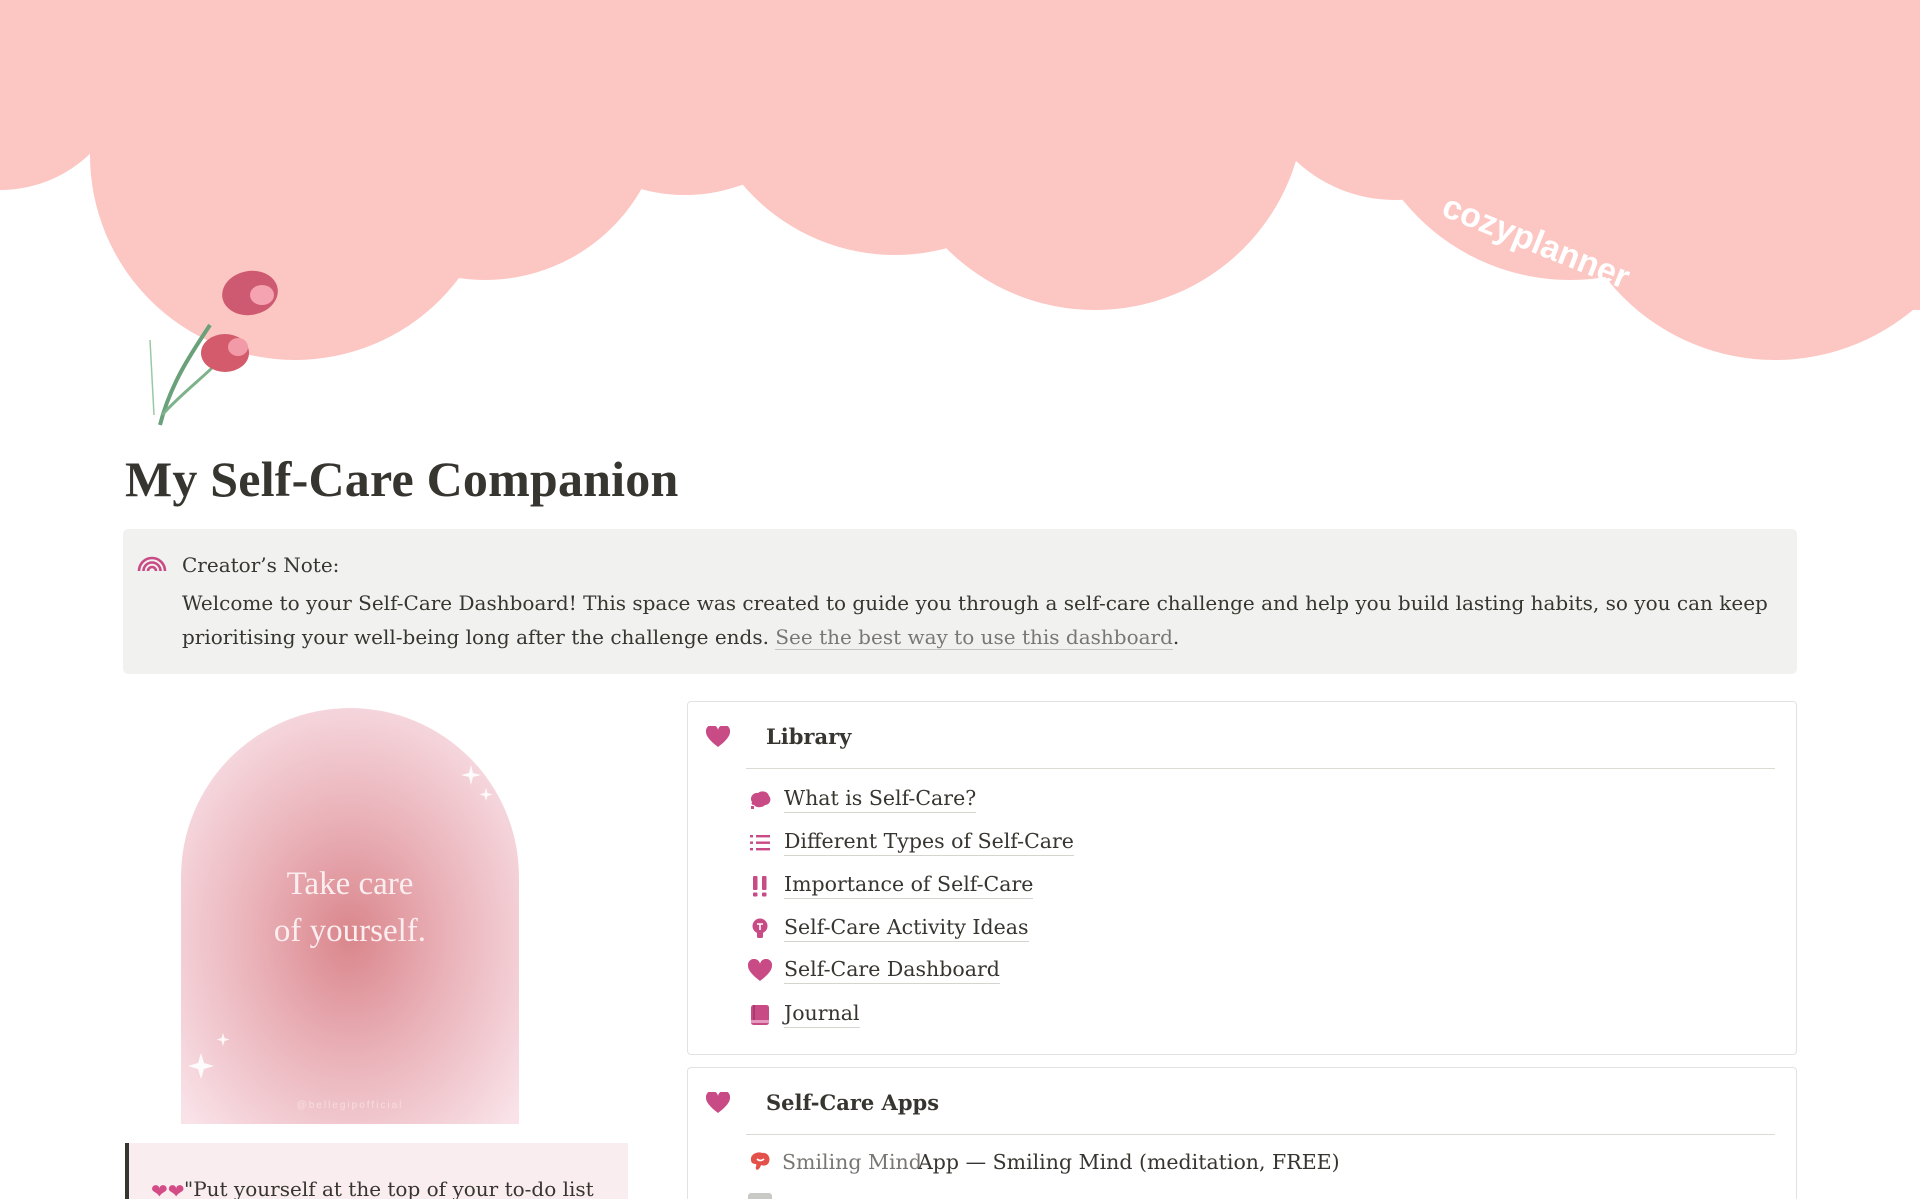 The image size is (1920, 1199). I want to click on library-item-what-is-self-care: What is Self-Care?, so click(1048, 799).